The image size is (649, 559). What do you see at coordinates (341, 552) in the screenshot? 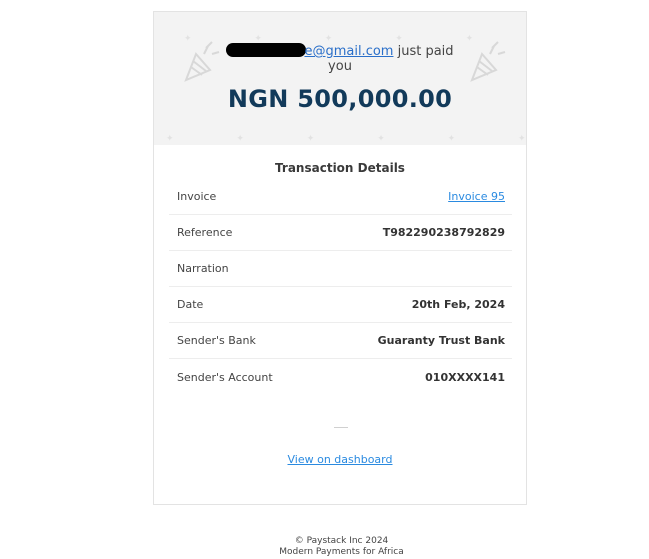
I see `footer-tagline: Modern Payments for Africa` at bounding box center [341, 552].